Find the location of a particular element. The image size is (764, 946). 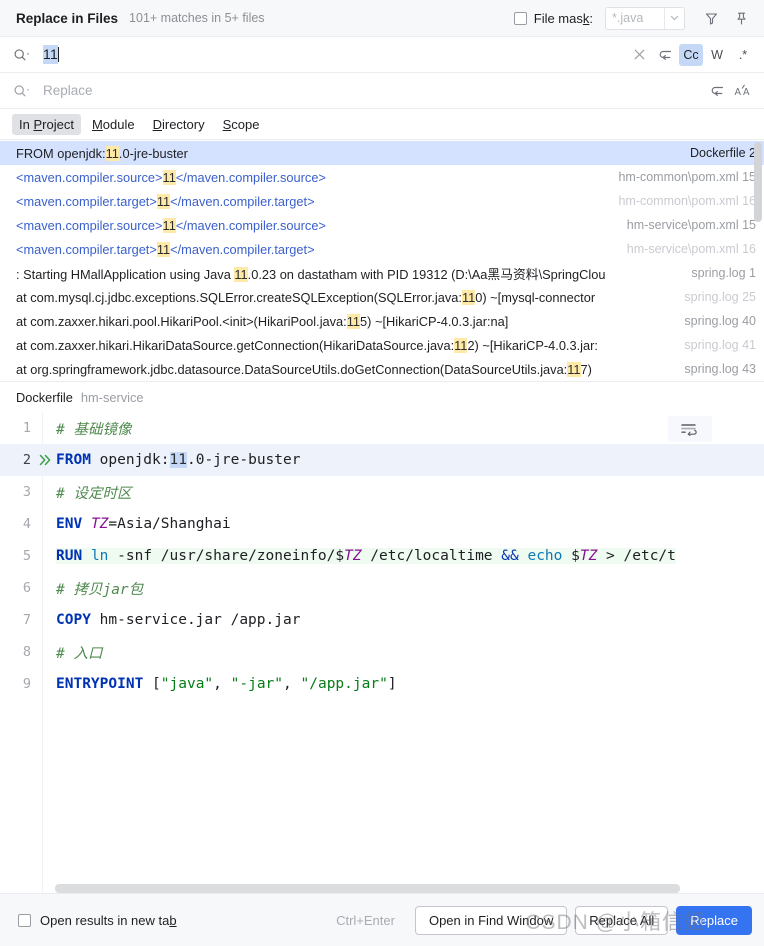

preserve-case-toggle: A A is located at coordinates (743, 91).